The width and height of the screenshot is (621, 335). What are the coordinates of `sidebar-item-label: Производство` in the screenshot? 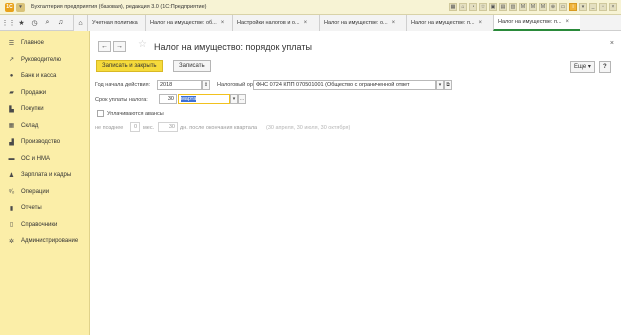 It's located at (41, 142).